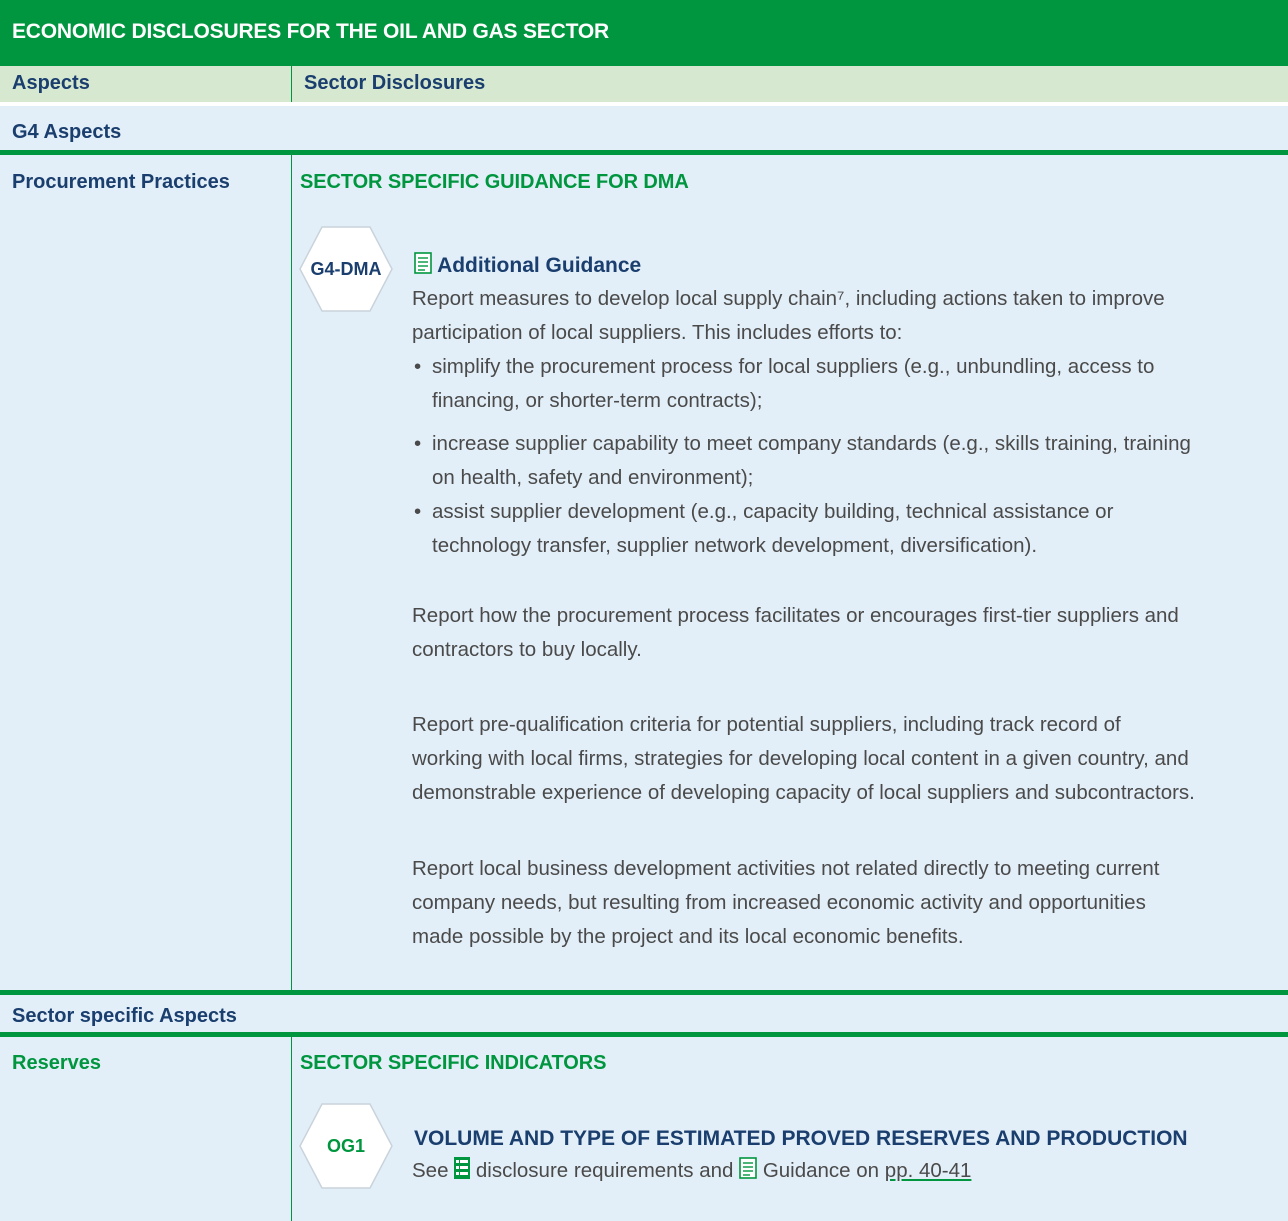 The image size is (1288, 1221). What do you see at coordinates (494, 182) in the screenshot?
I see `section-heading-dma: SECTOR SPECIFIC GUIDANCE FOR DMA` at bounding box center [494, 182].